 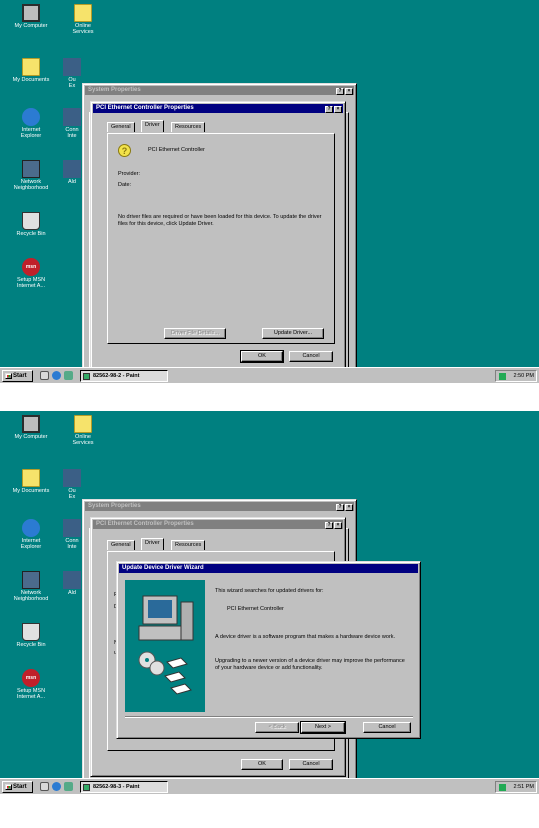 I want to click on taskbar-paint-button: 82562-98-2 - Paint, so click(x=124, y=376).